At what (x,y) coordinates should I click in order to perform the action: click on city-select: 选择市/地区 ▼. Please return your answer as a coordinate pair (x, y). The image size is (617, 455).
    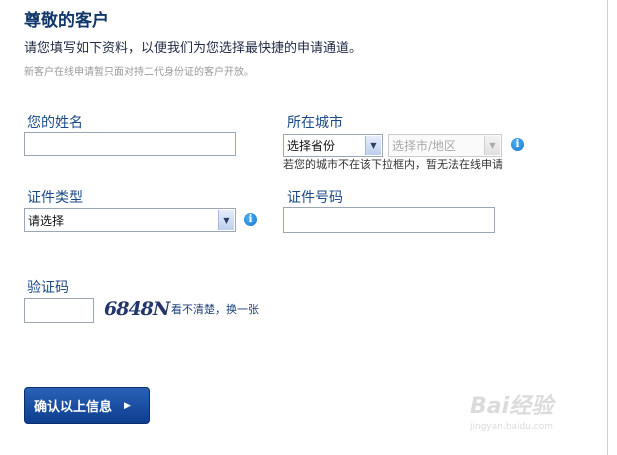
    Looking at the image, I should click on (445, 145).